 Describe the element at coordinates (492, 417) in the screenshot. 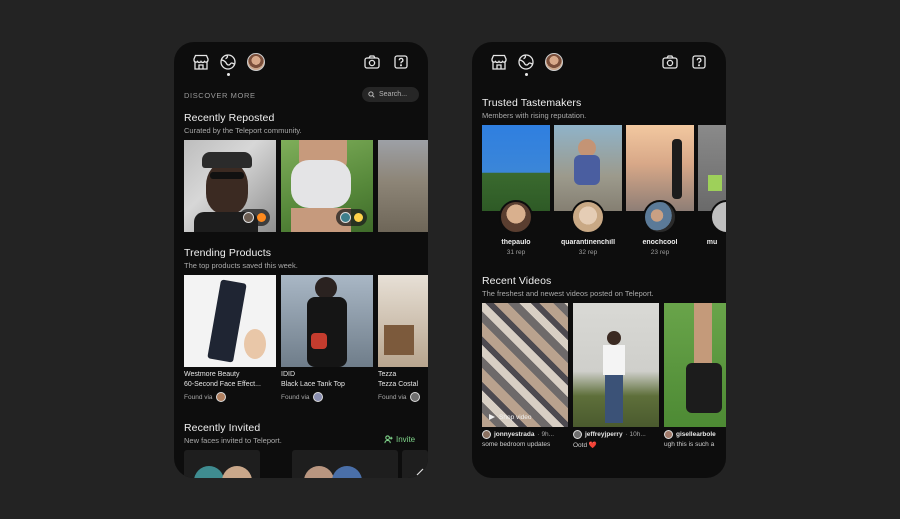

I see `play-icon` at that location.